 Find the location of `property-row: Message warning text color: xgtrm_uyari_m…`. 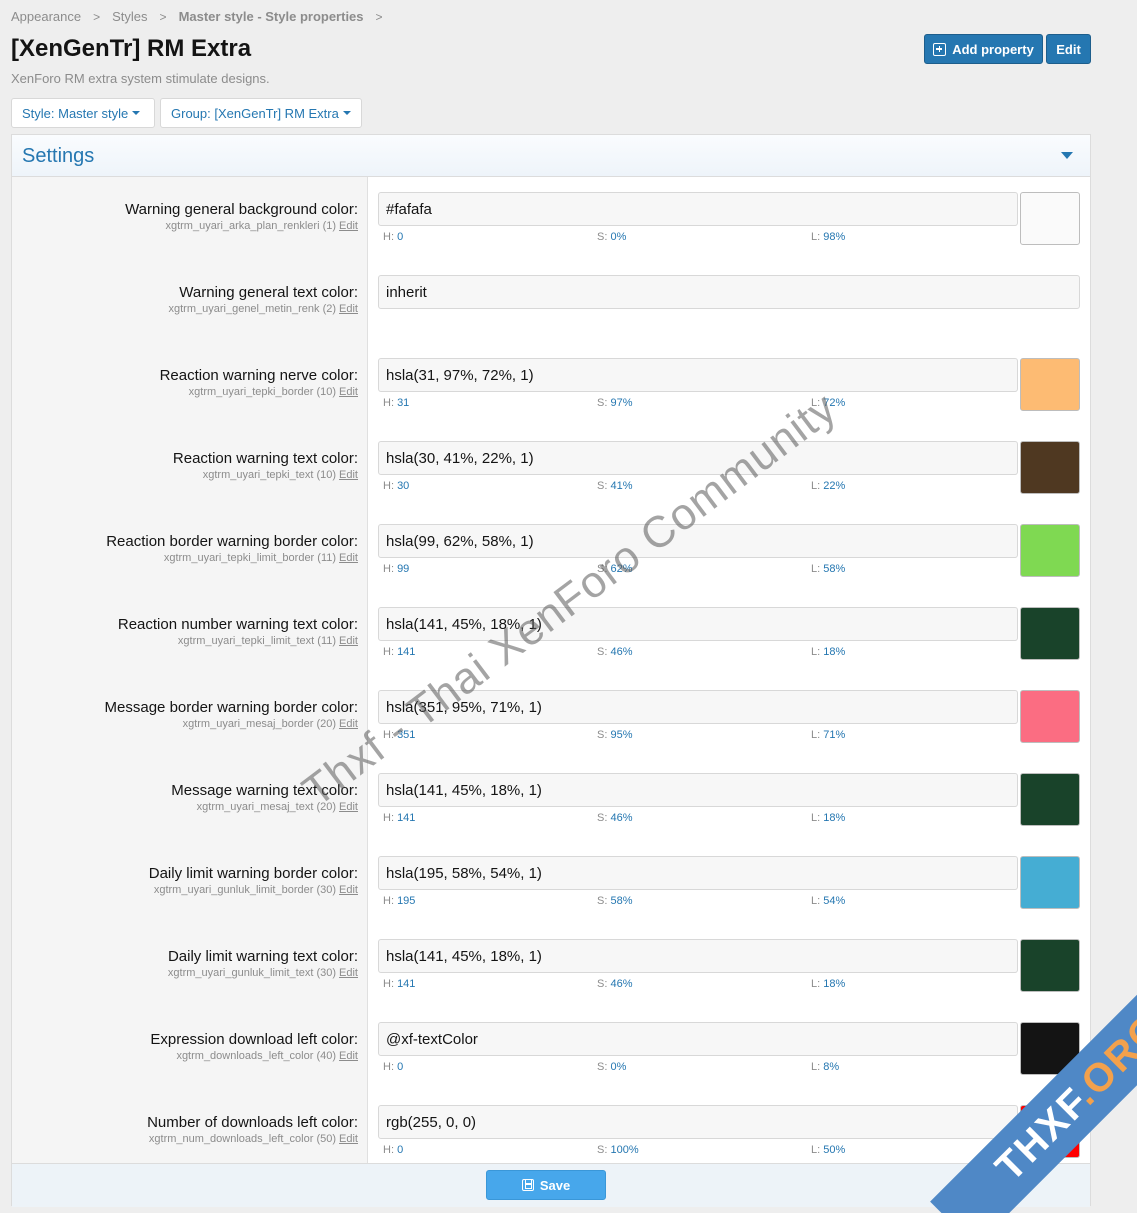

property-row: Message warning text color: xgtrm_uyari_m… is located at coordinates (552, 807).